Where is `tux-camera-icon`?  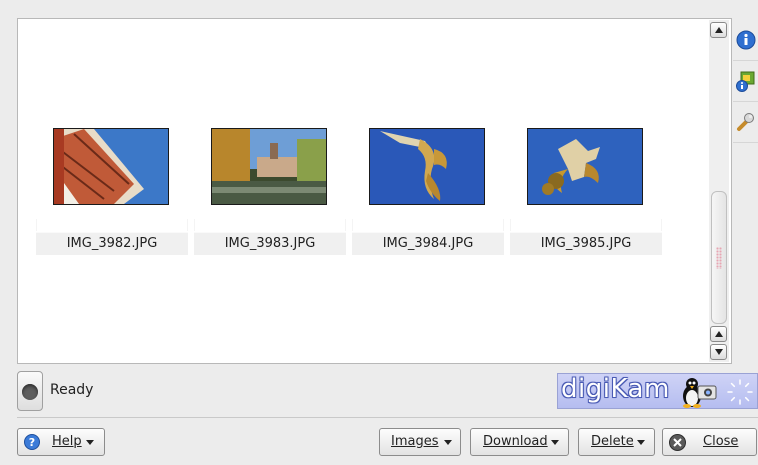
tux-camera-icon is located at coordinates (700, 393).